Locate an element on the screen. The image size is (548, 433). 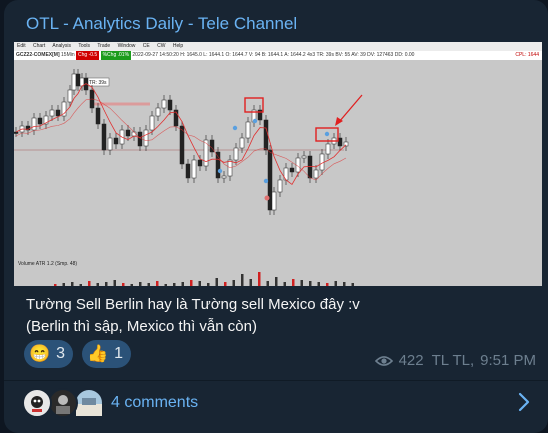
chart-pct-change: %Chg .01% is located at coordinates (116, 55).